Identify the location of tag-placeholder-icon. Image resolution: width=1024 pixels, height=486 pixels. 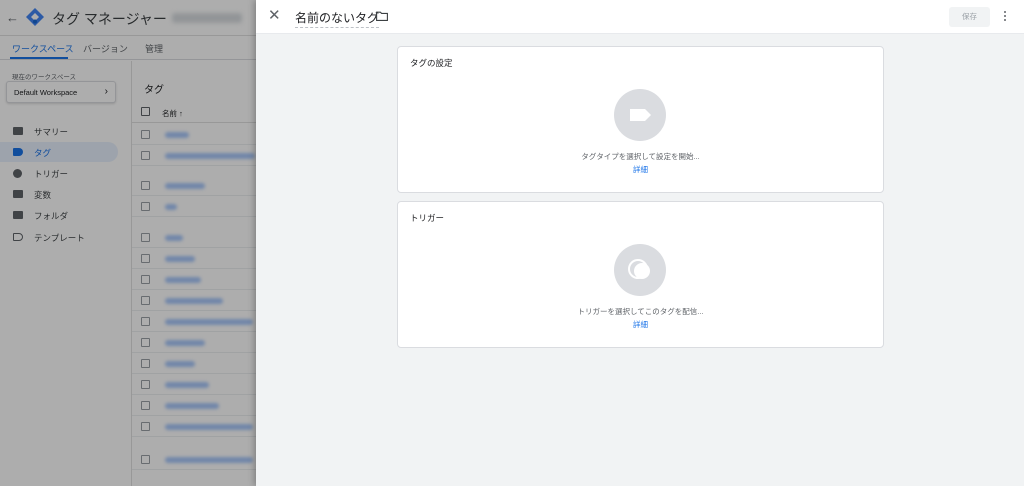
(640, 115).